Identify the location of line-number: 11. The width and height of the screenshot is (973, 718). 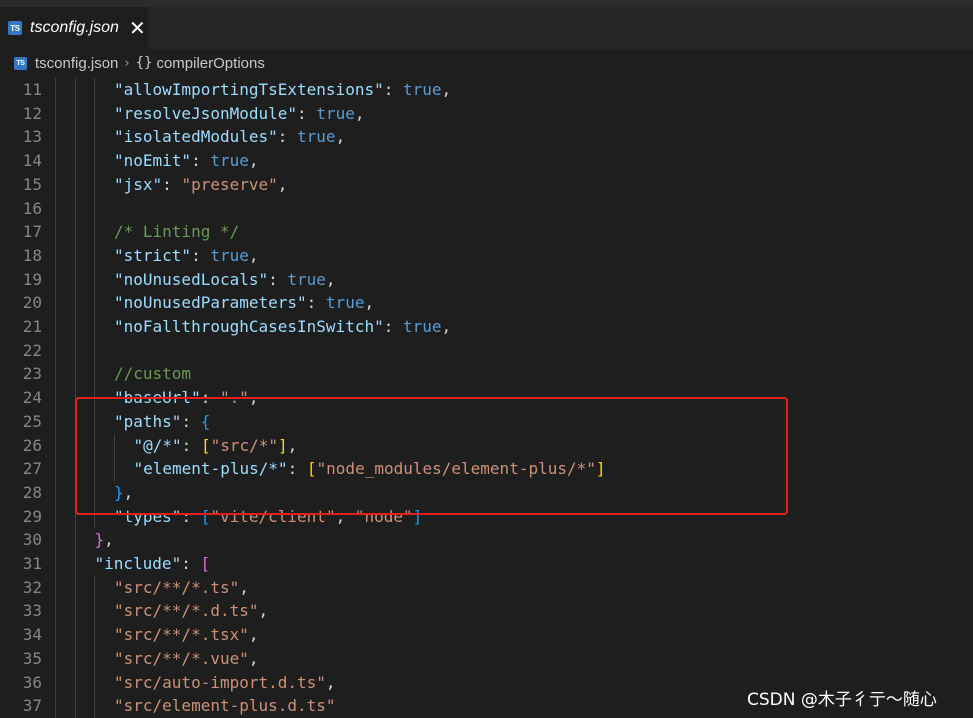
(32, 89).